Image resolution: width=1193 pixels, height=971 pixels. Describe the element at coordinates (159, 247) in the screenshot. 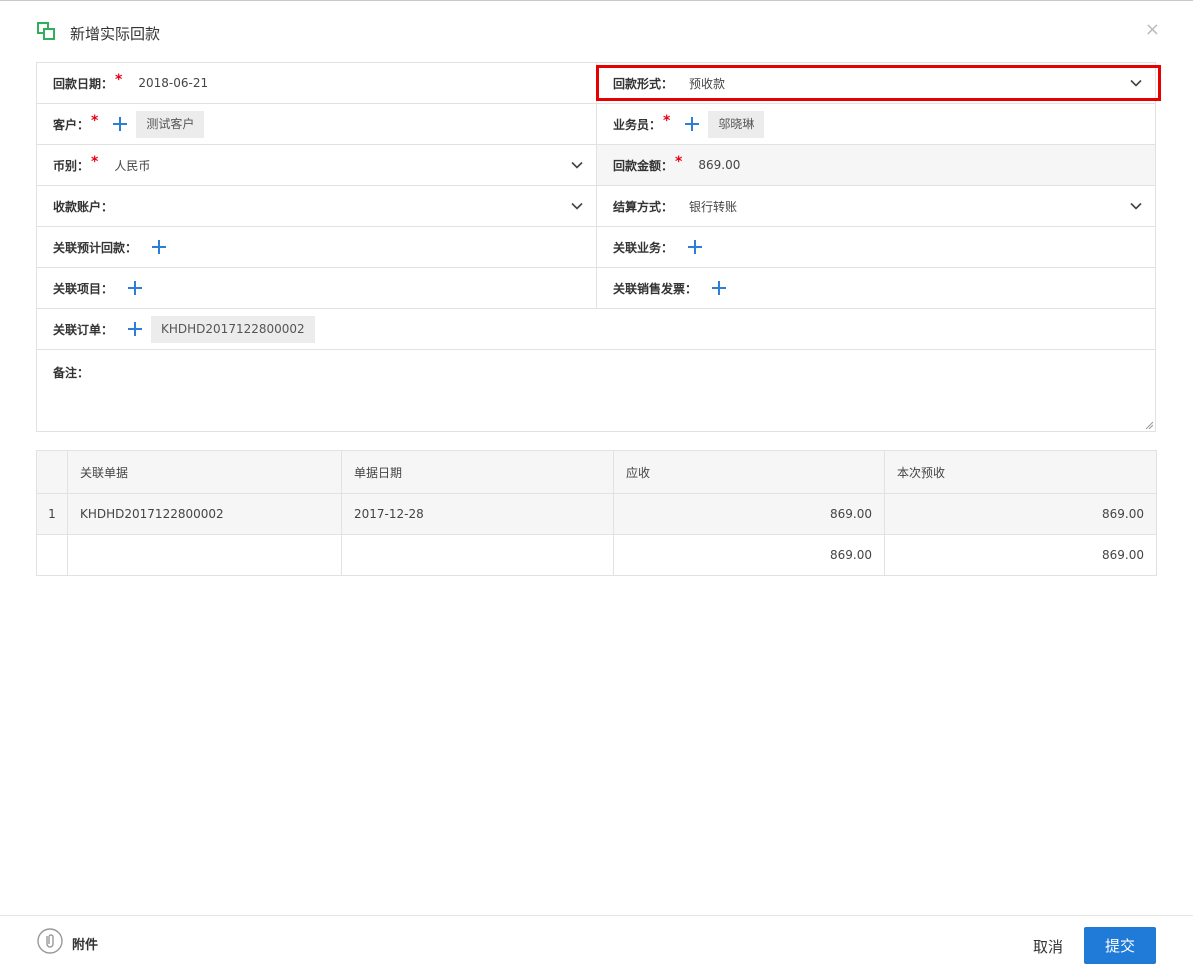

I see `add-linked-forecast-plus-icon` at that location.